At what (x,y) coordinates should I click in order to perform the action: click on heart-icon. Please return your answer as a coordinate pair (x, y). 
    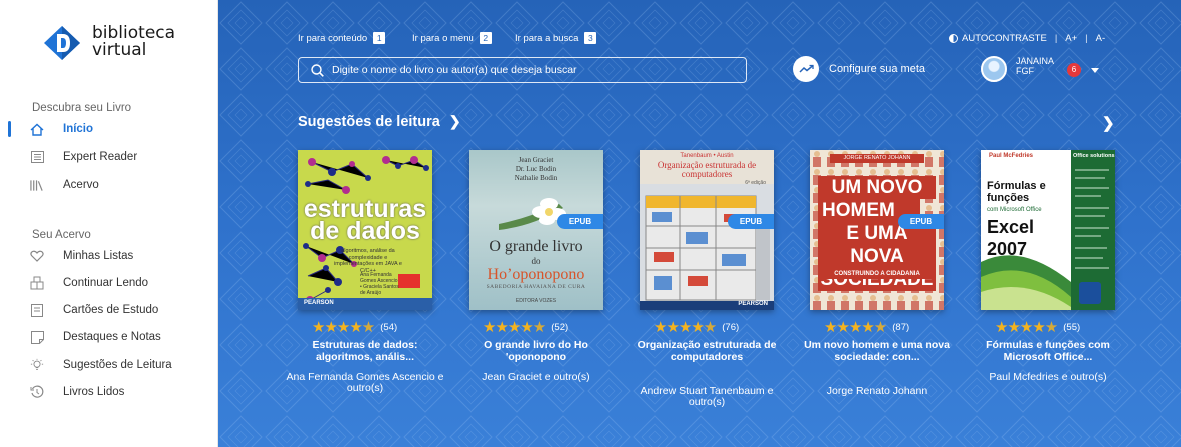
    Looking at the image, I should click on (37, 256).